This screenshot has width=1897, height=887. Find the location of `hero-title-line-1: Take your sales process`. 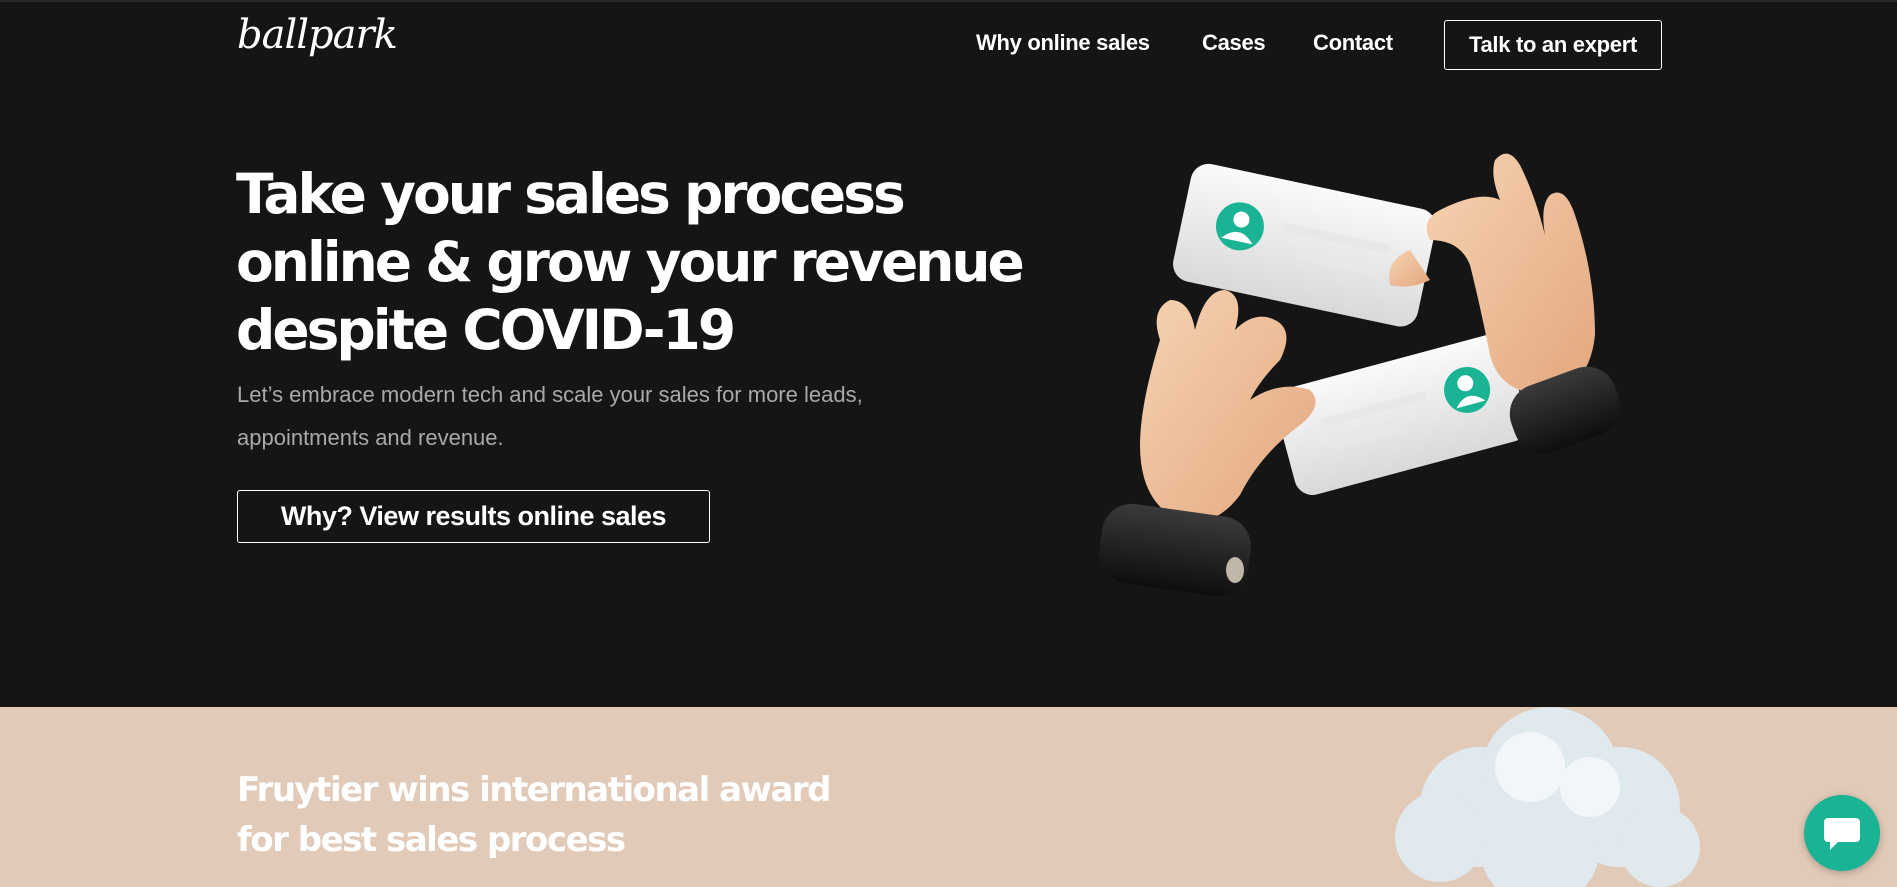

hero-title-line-1: Take your sales process is located at coordinates (571, 194).